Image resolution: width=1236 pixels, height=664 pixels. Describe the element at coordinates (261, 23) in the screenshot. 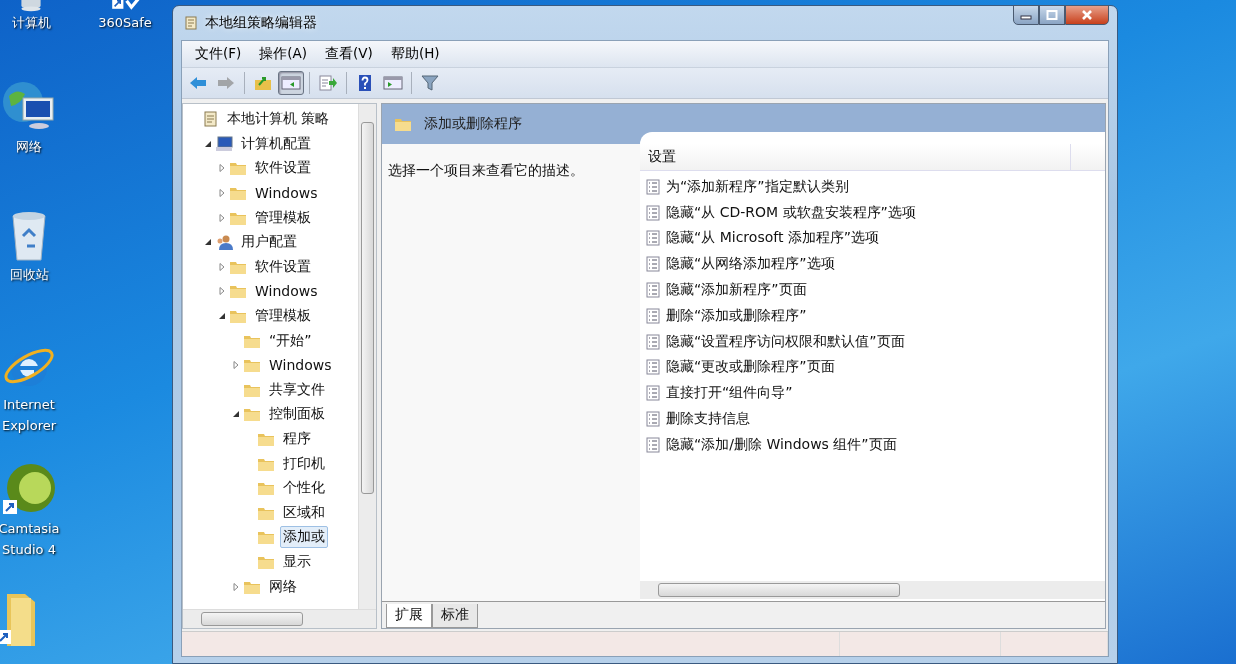

I see `window-title: 本地组策略编辑器` at that location.